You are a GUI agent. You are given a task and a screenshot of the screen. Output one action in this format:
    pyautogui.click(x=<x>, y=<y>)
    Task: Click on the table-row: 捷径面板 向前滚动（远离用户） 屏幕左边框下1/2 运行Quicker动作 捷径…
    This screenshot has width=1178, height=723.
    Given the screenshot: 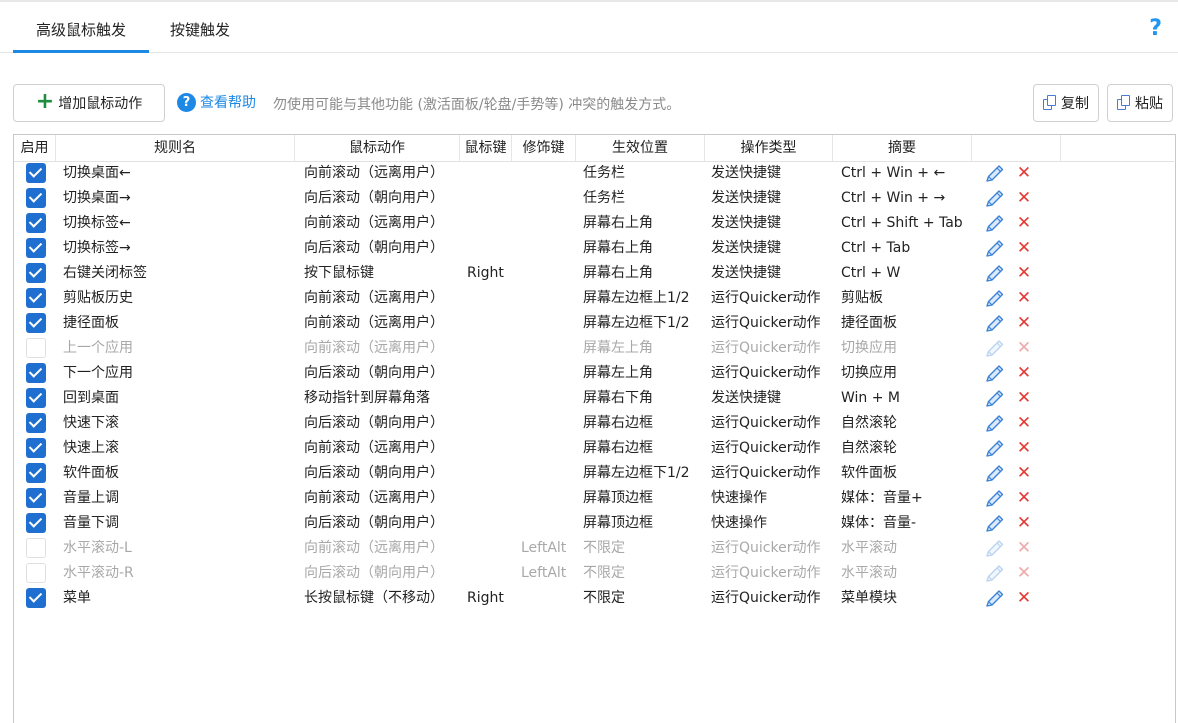 What is the action you would take?
    pyautogui.click(x=594, y=323)
    